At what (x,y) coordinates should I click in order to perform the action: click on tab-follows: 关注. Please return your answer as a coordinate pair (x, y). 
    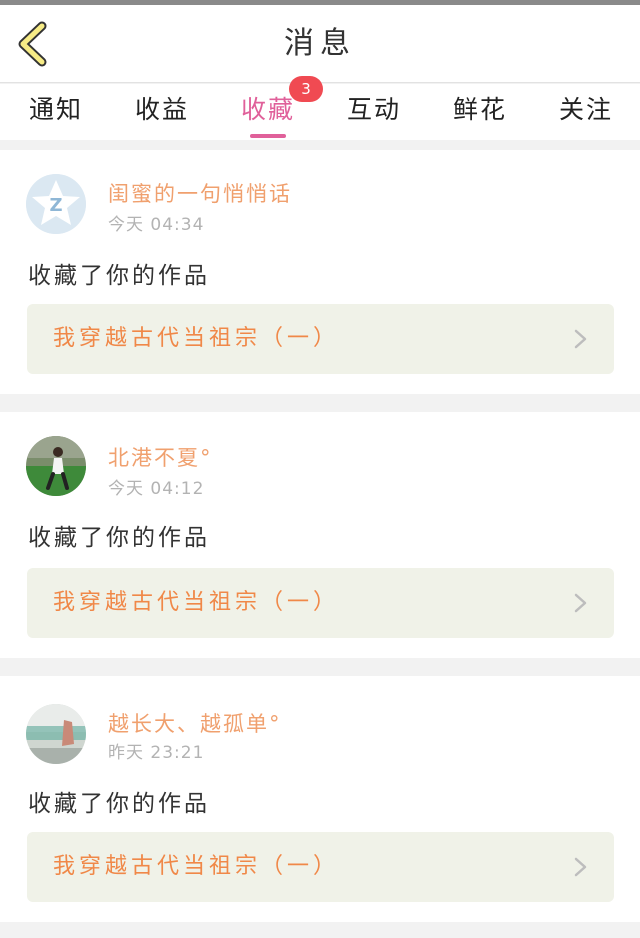
    Looking at the image, I should click on (586, 112).